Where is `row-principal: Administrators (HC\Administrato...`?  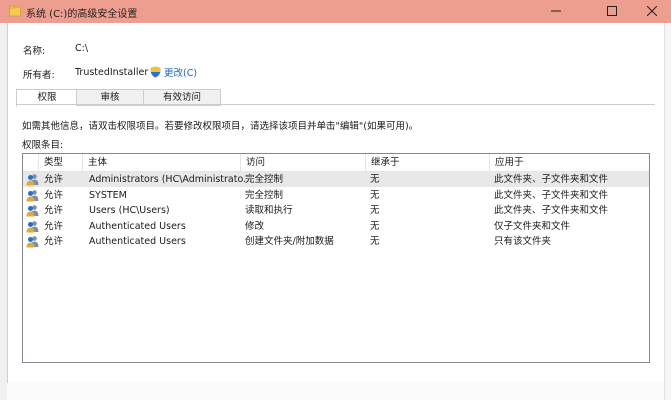
row-principal: Administrators (HC\Administrato... is located at coordinates (171, 179).